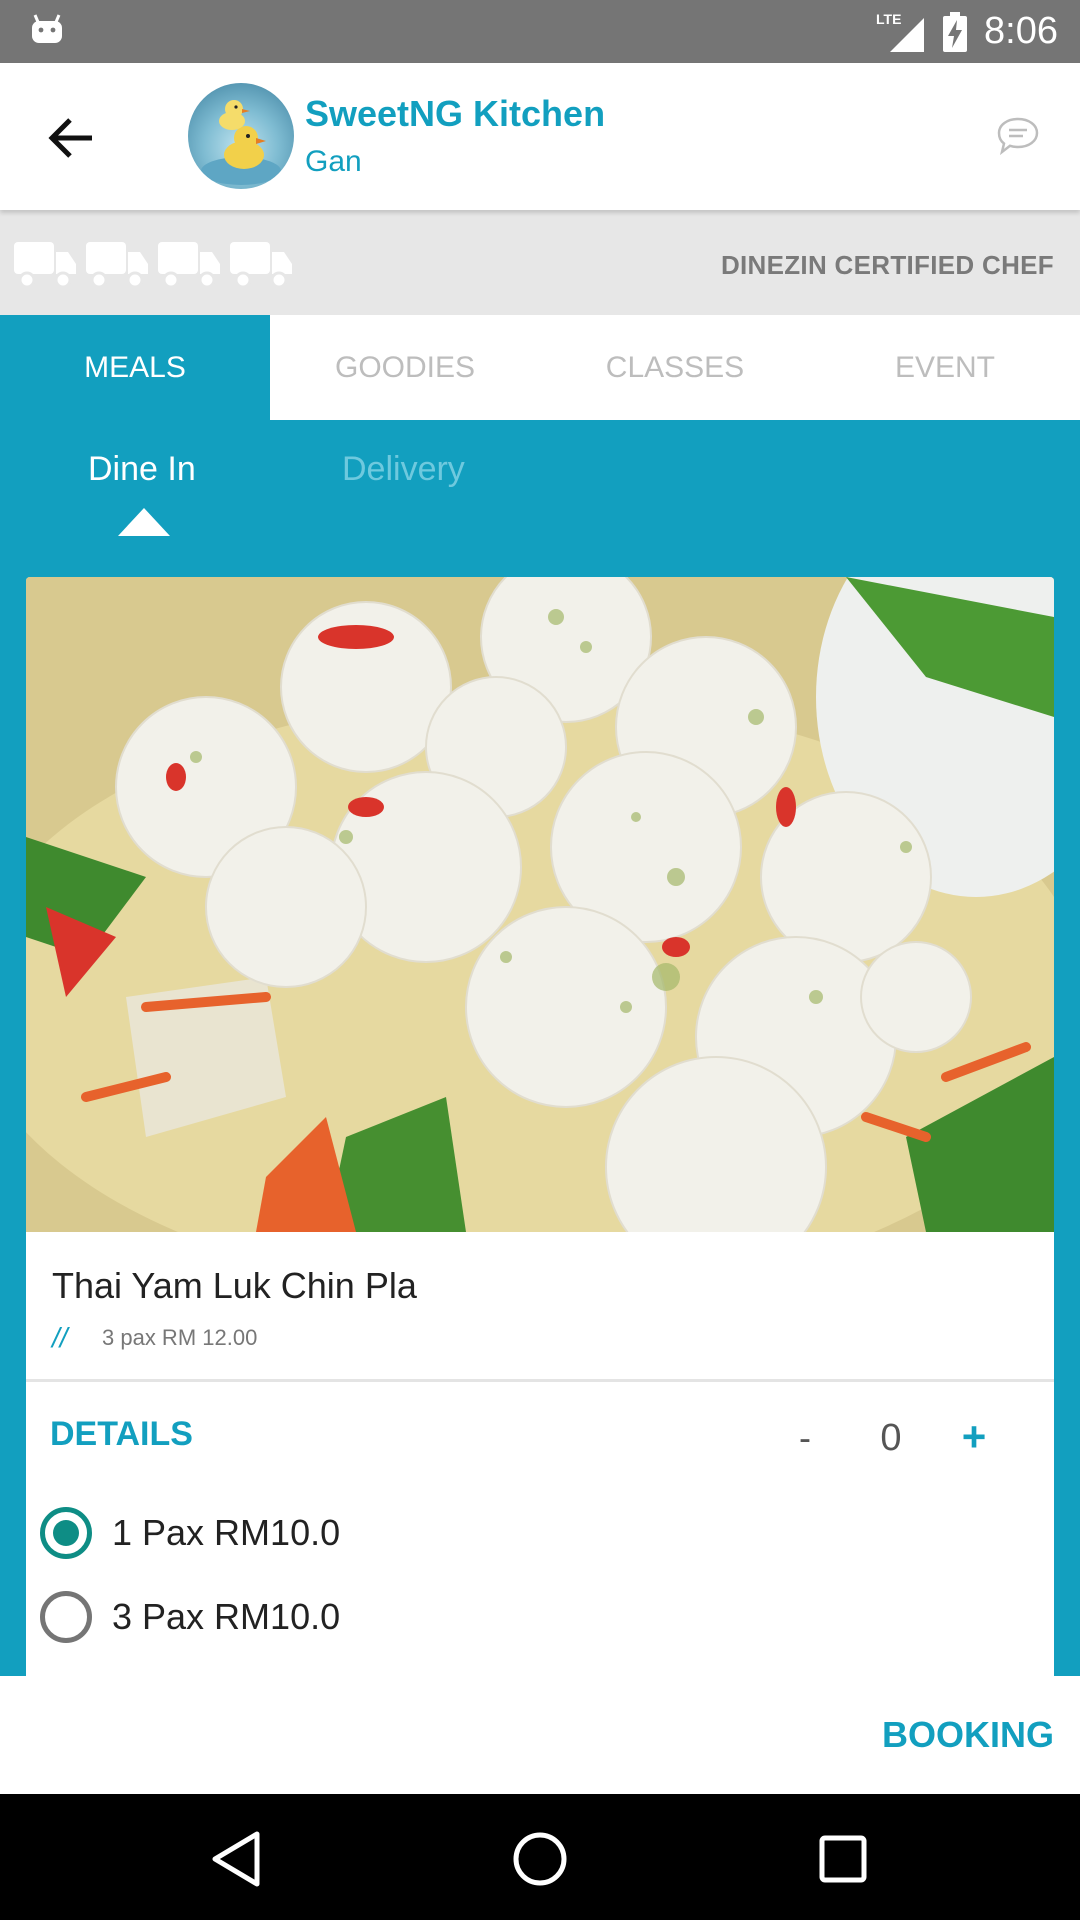  I want to click on android-notification-icon, so click(47, 28).